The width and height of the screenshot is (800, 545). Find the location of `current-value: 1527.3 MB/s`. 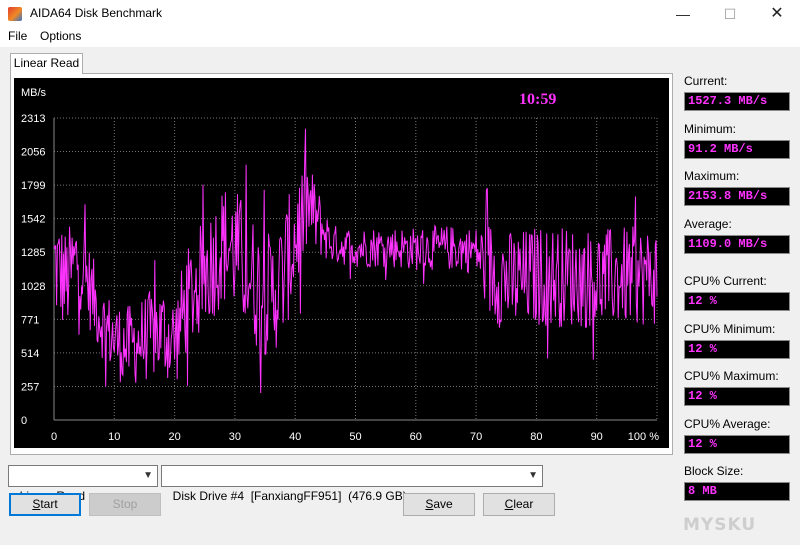

current-value: 1527.3 MB/s is located at coordinates (737, 101).